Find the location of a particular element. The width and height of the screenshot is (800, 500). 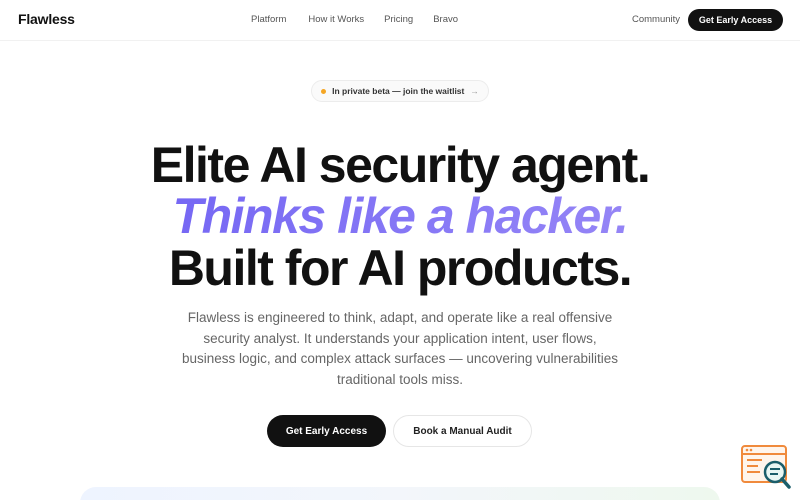

nav-link-bravo: Bravo is located at coordinates (445, 19).